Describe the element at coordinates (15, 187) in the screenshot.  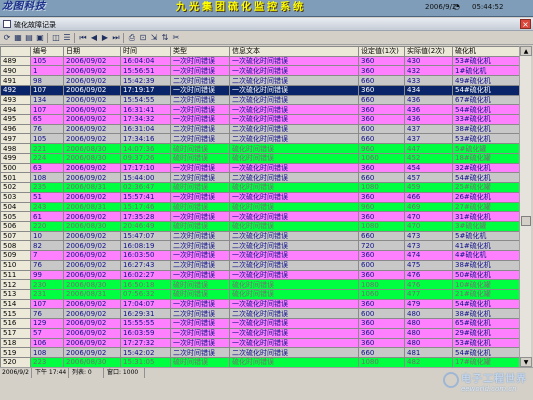
I see `row-number: 502` at that location.